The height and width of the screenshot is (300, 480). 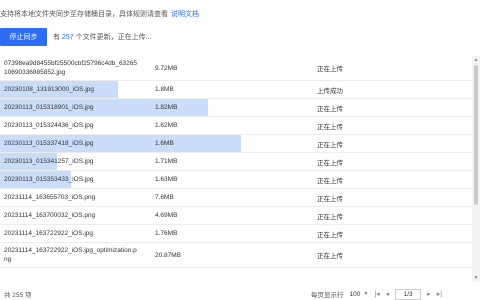 I want to click on status-prefix: 有, so click(x=56, y=37).